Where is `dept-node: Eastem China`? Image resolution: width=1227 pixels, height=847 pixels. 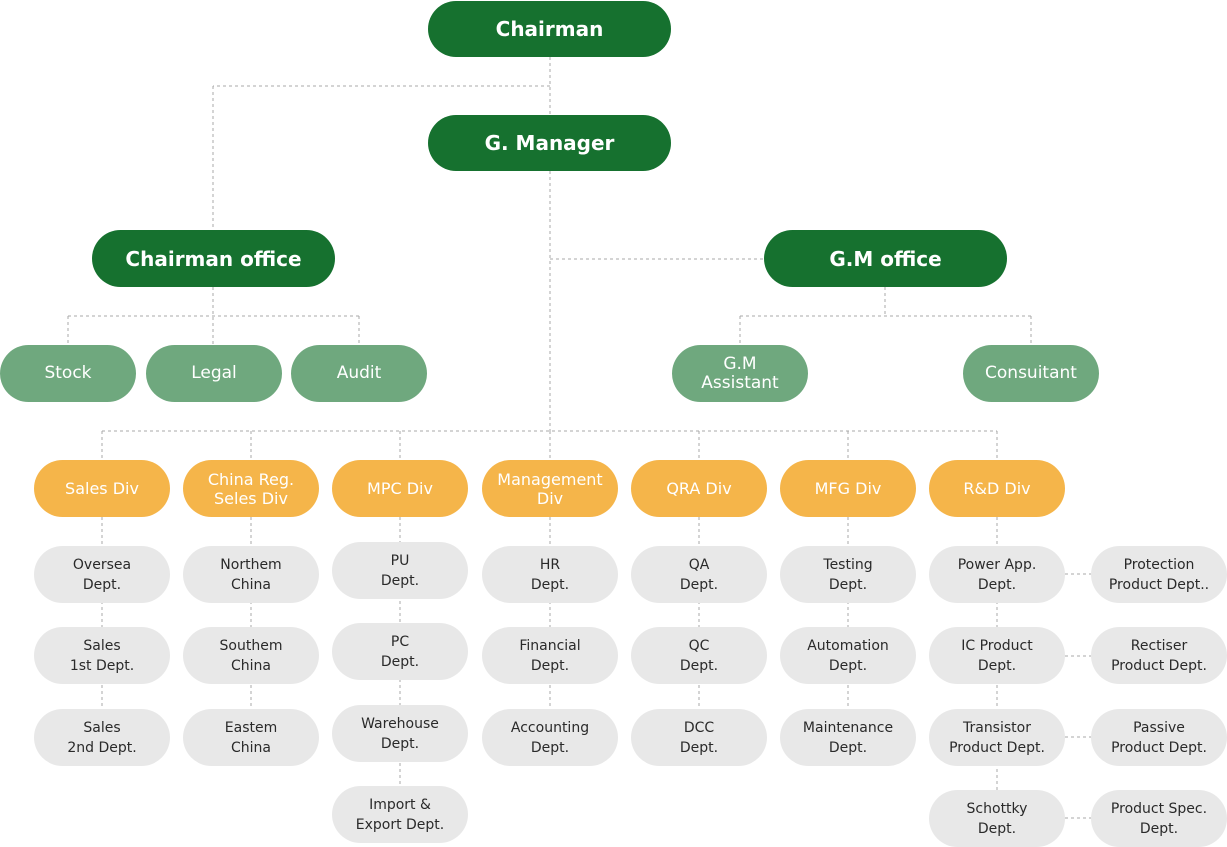 dept-node: Eastem China is located at coordinates (251, 737).